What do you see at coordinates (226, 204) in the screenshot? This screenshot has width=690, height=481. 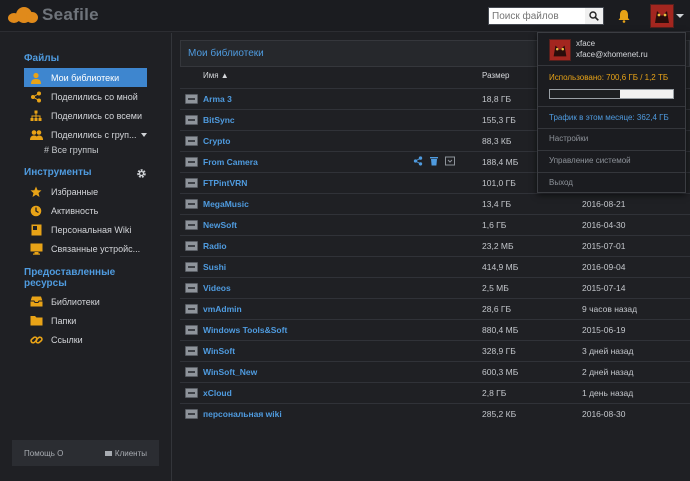 I see `library-name-link: MegaMusic` at bounding box center [226, 204].